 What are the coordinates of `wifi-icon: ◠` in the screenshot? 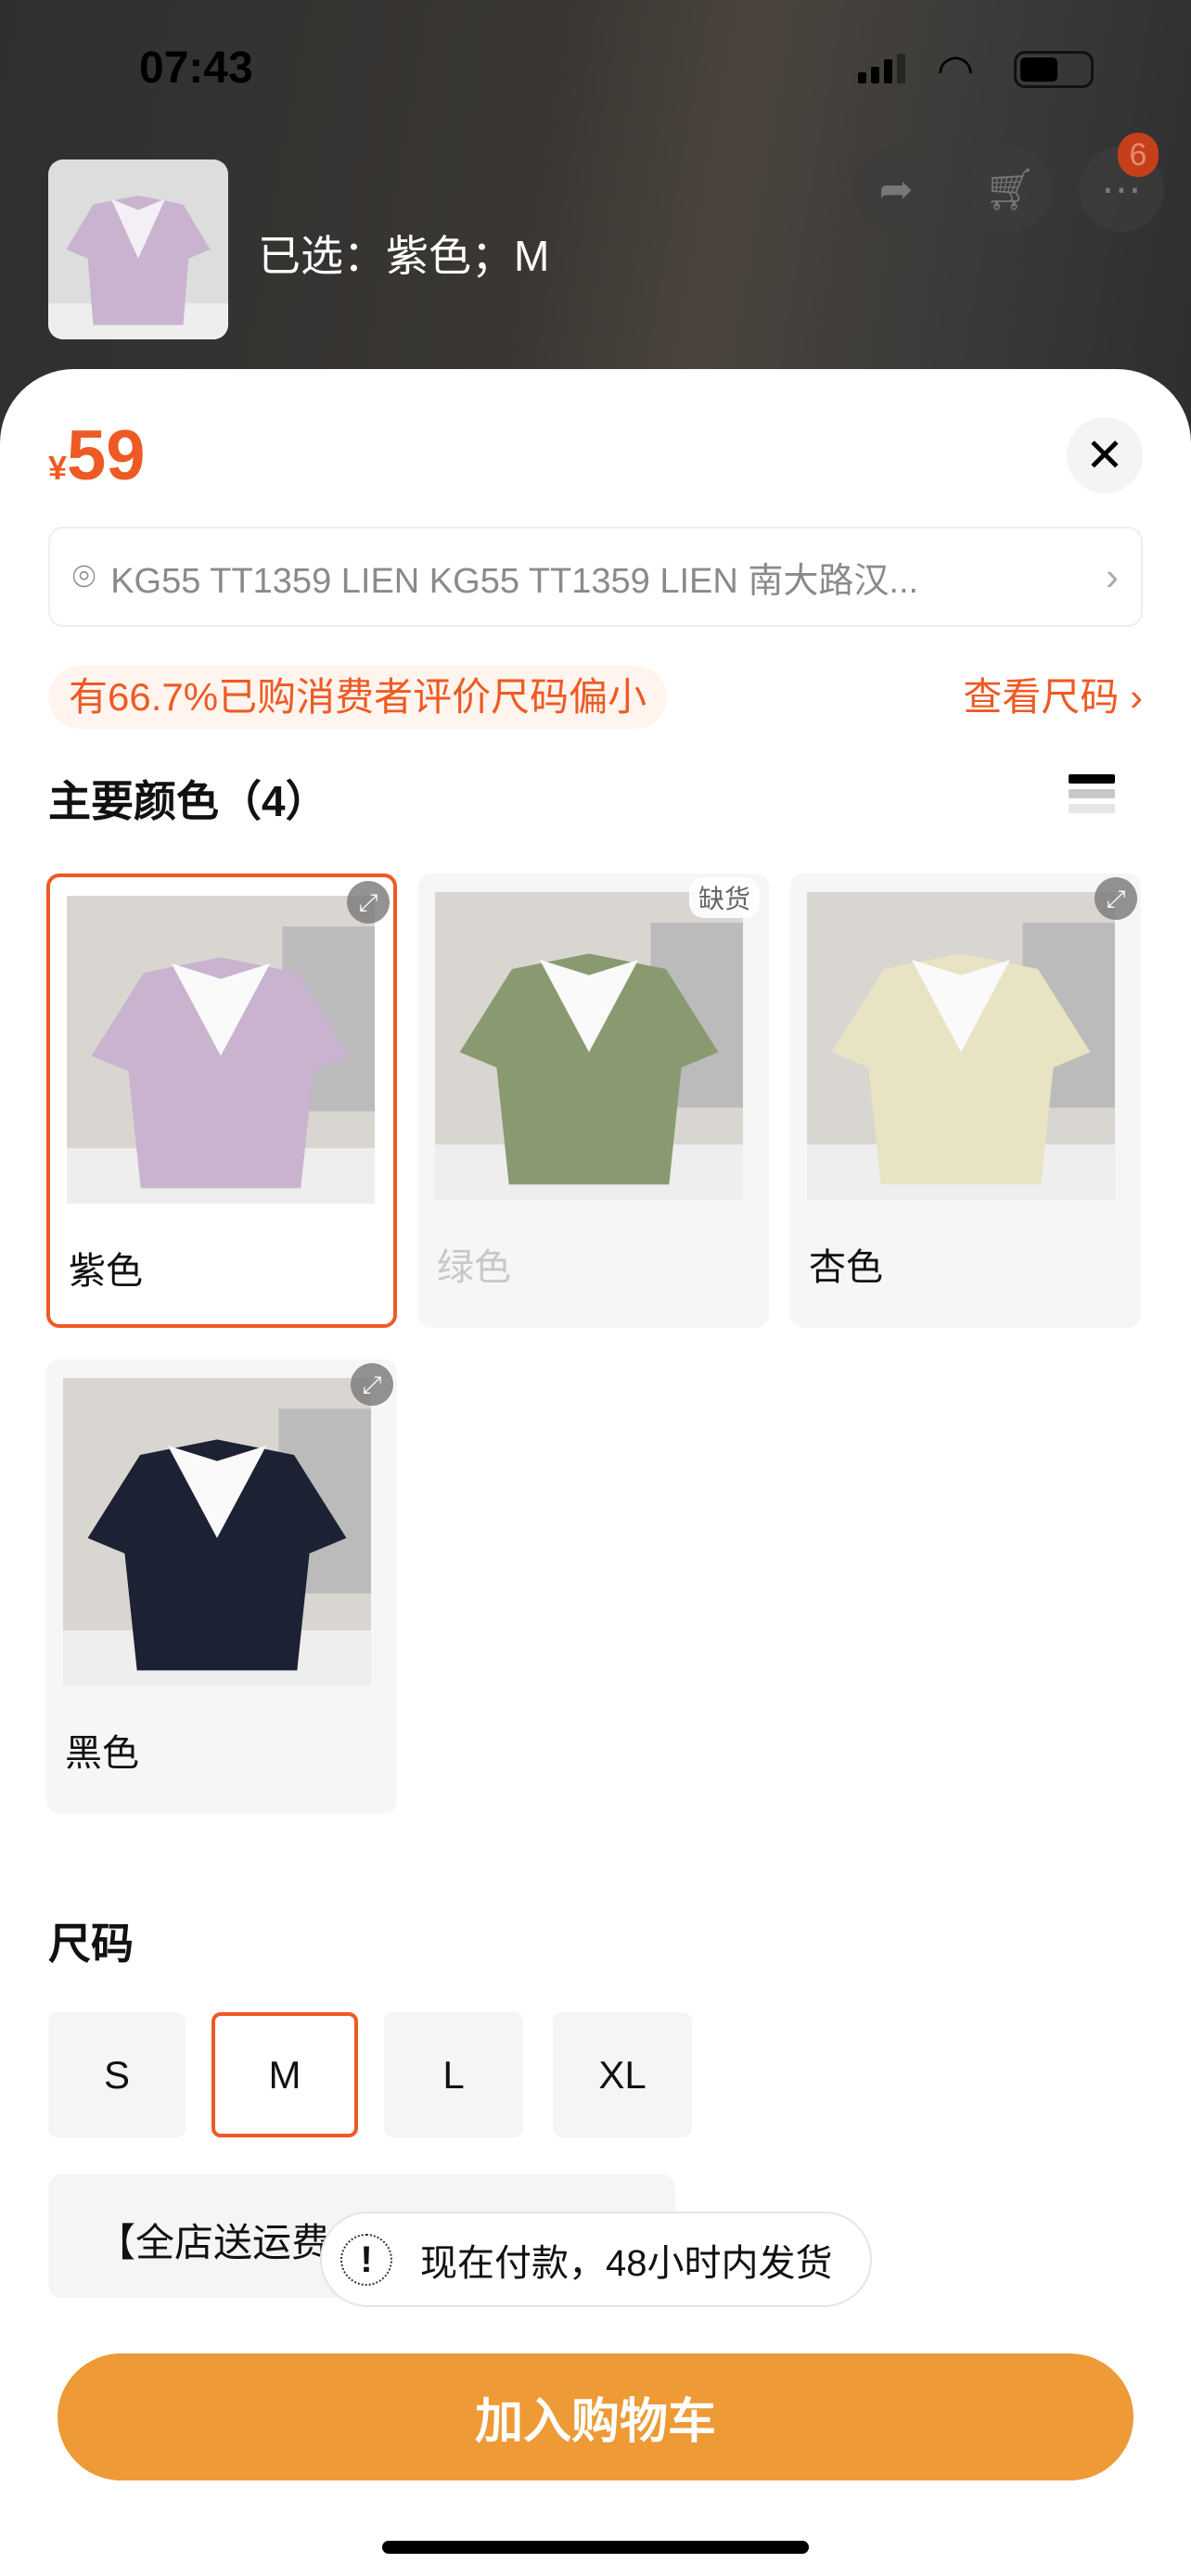 It's located at (956, 69).